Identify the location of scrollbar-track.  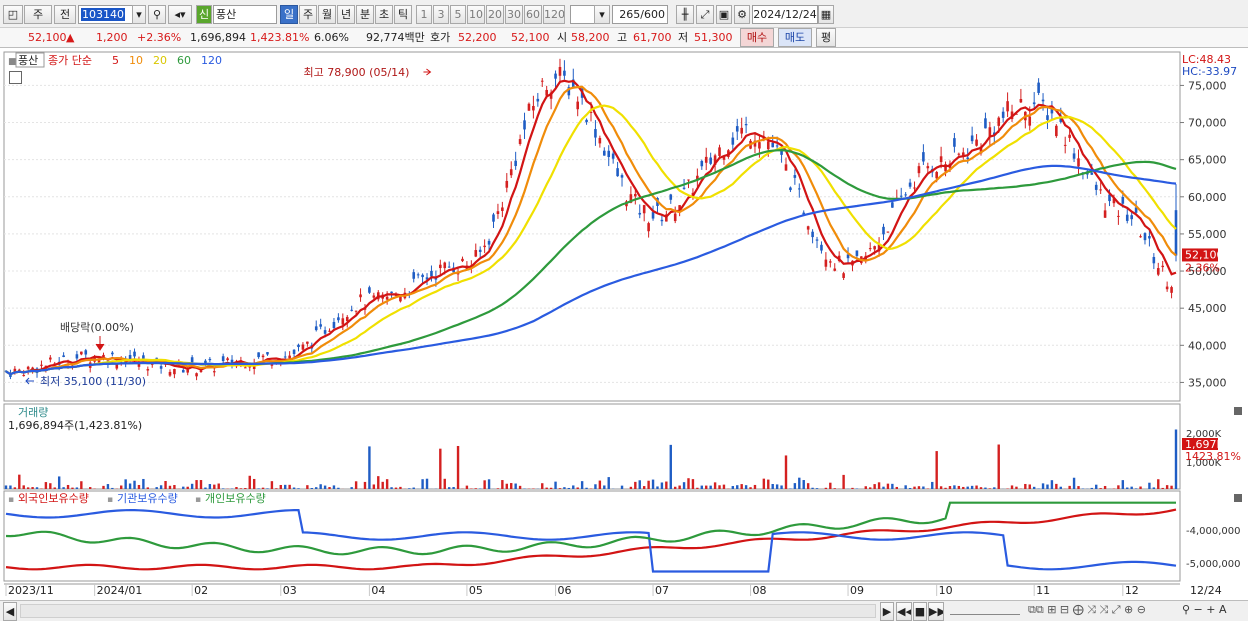
(448, 611).